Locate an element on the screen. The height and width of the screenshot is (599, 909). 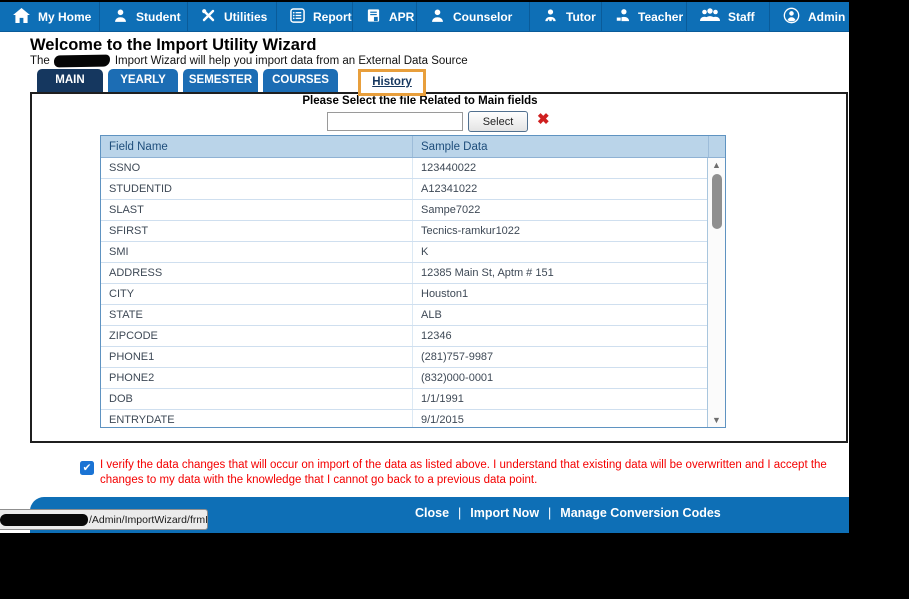
staff-icon is located at coordinates (710, 16).